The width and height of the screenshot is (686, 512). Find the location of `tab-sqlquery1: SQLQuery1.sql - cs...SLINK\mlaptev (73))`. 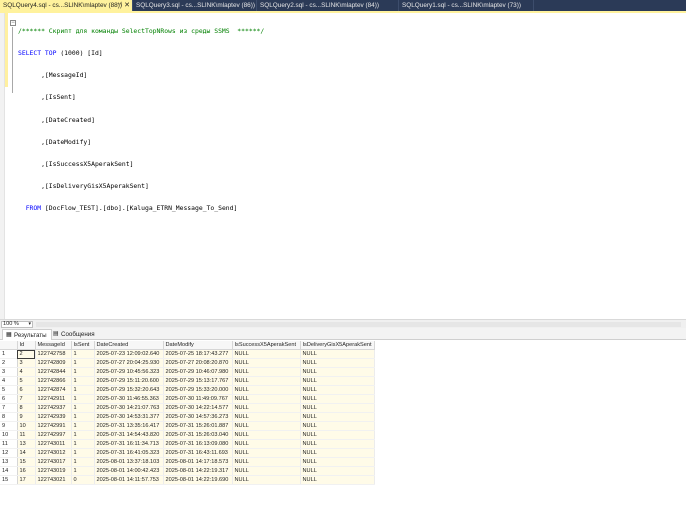

tab-sqlquery1: SQLQuery1.sql - cs...SLINK\mlaptev (73)) is located at coordinates (466, 5).